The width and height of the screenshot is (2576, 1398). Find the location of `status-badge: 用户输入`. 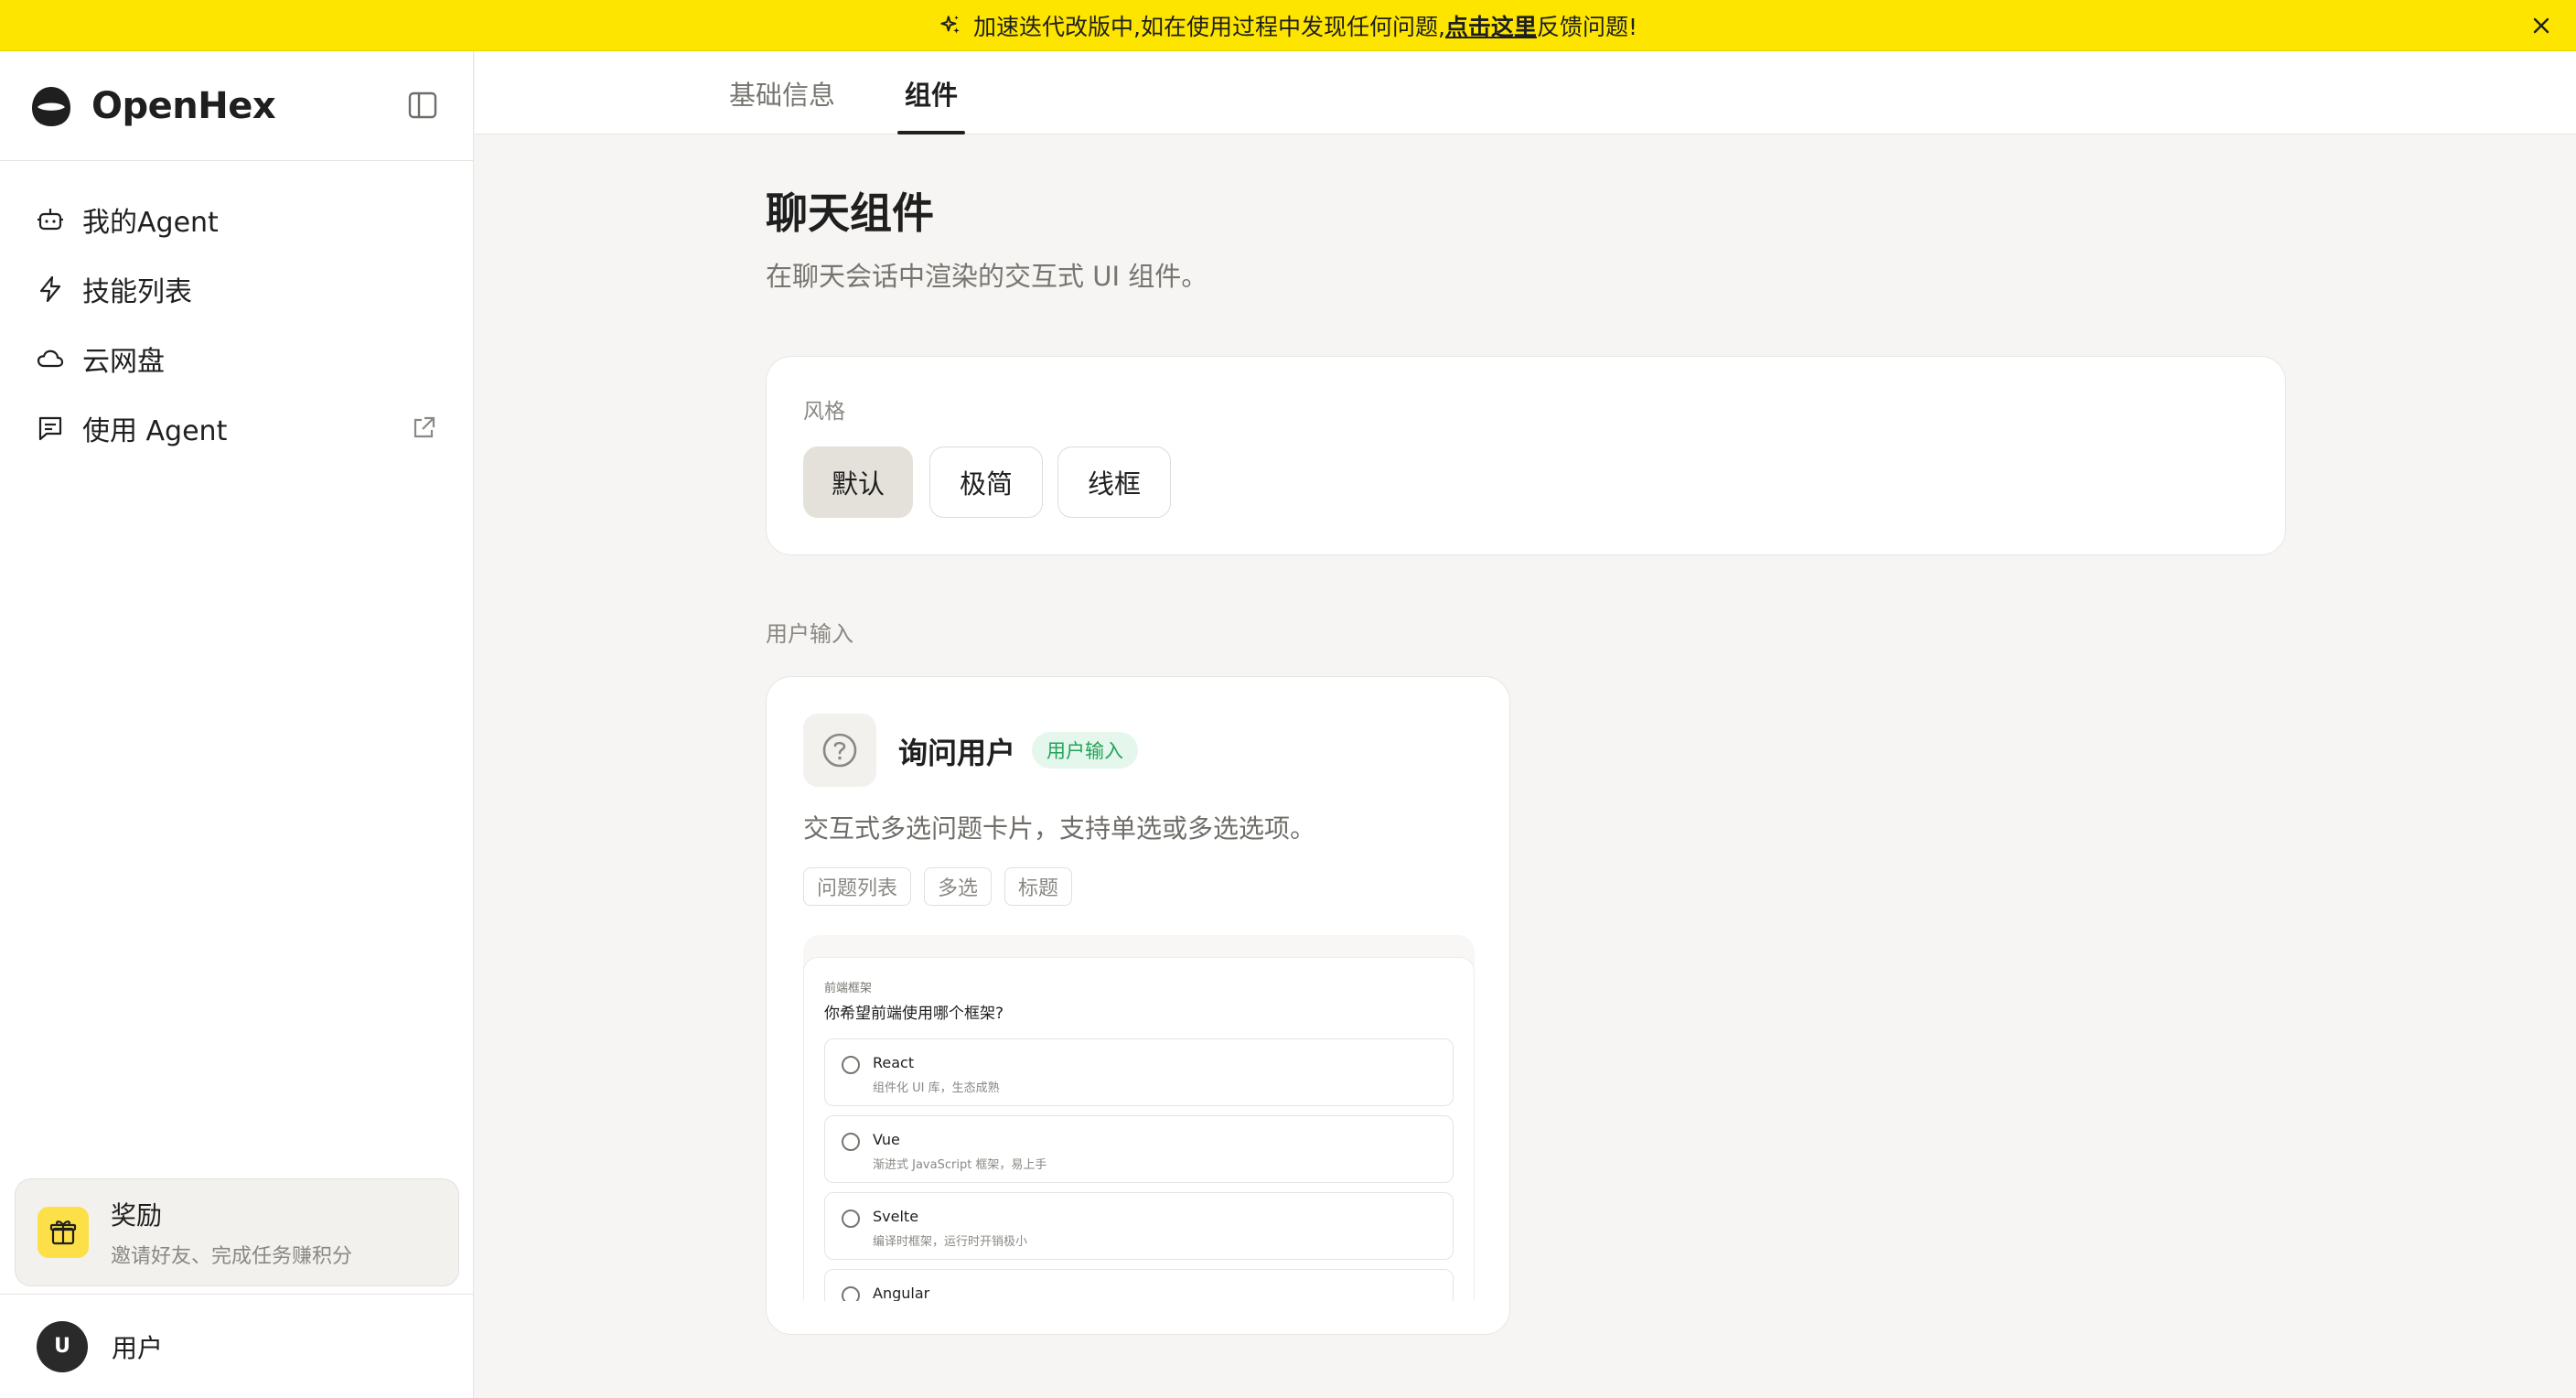

status-badge: 用户输入 is located at coordinates (1085, 750).